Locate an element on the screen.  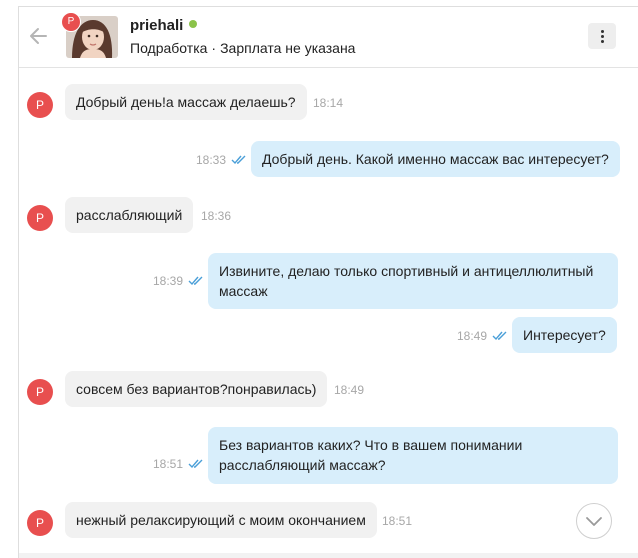
chevron-down-icon is located at coordinates (594, 521).